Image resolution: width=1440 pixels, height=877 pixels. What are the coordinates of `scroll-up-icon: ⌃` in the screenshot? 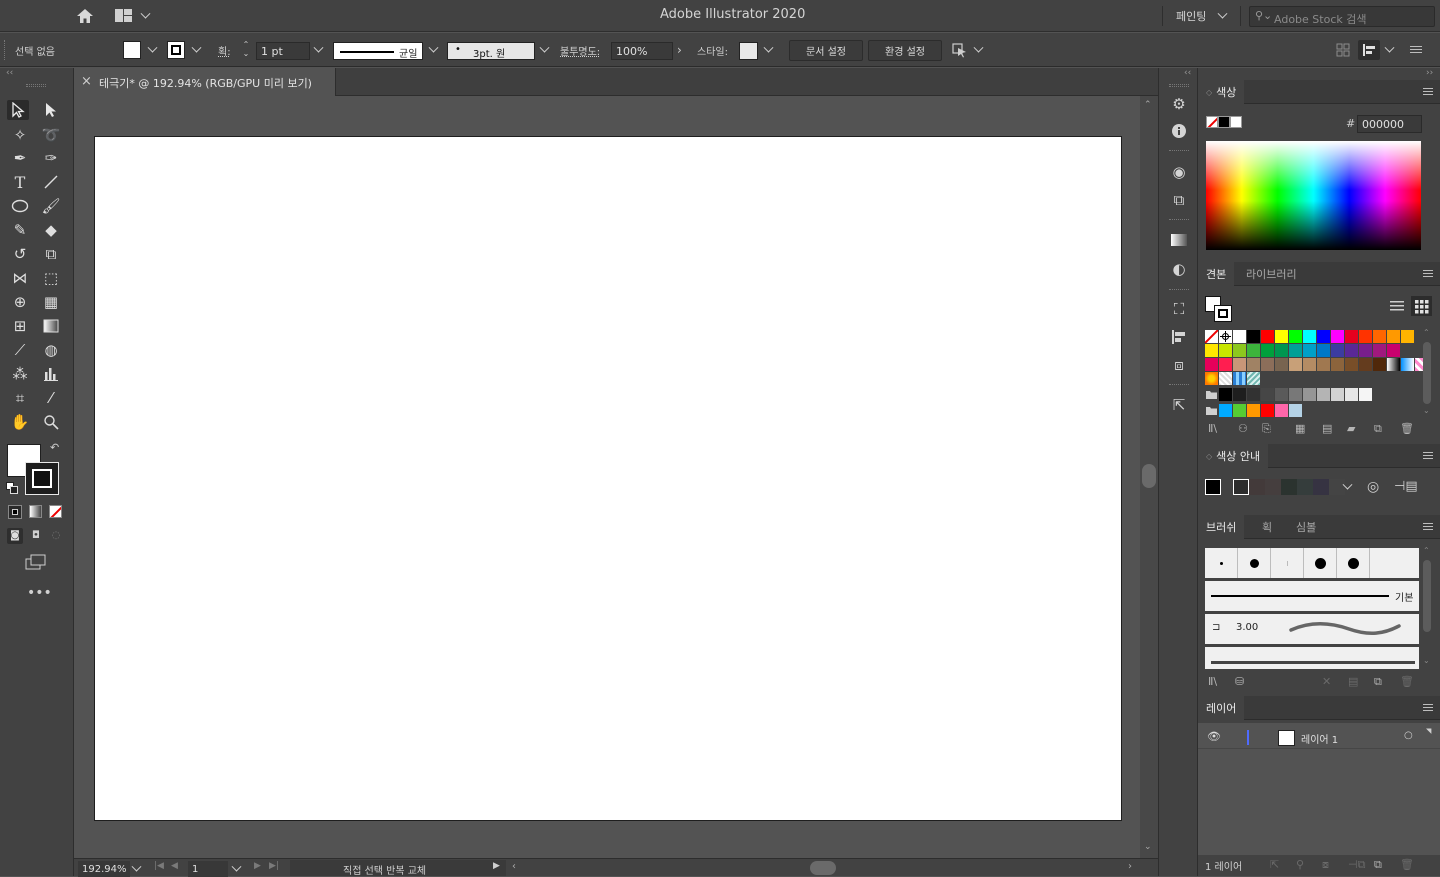 It's located at (1426, 550).